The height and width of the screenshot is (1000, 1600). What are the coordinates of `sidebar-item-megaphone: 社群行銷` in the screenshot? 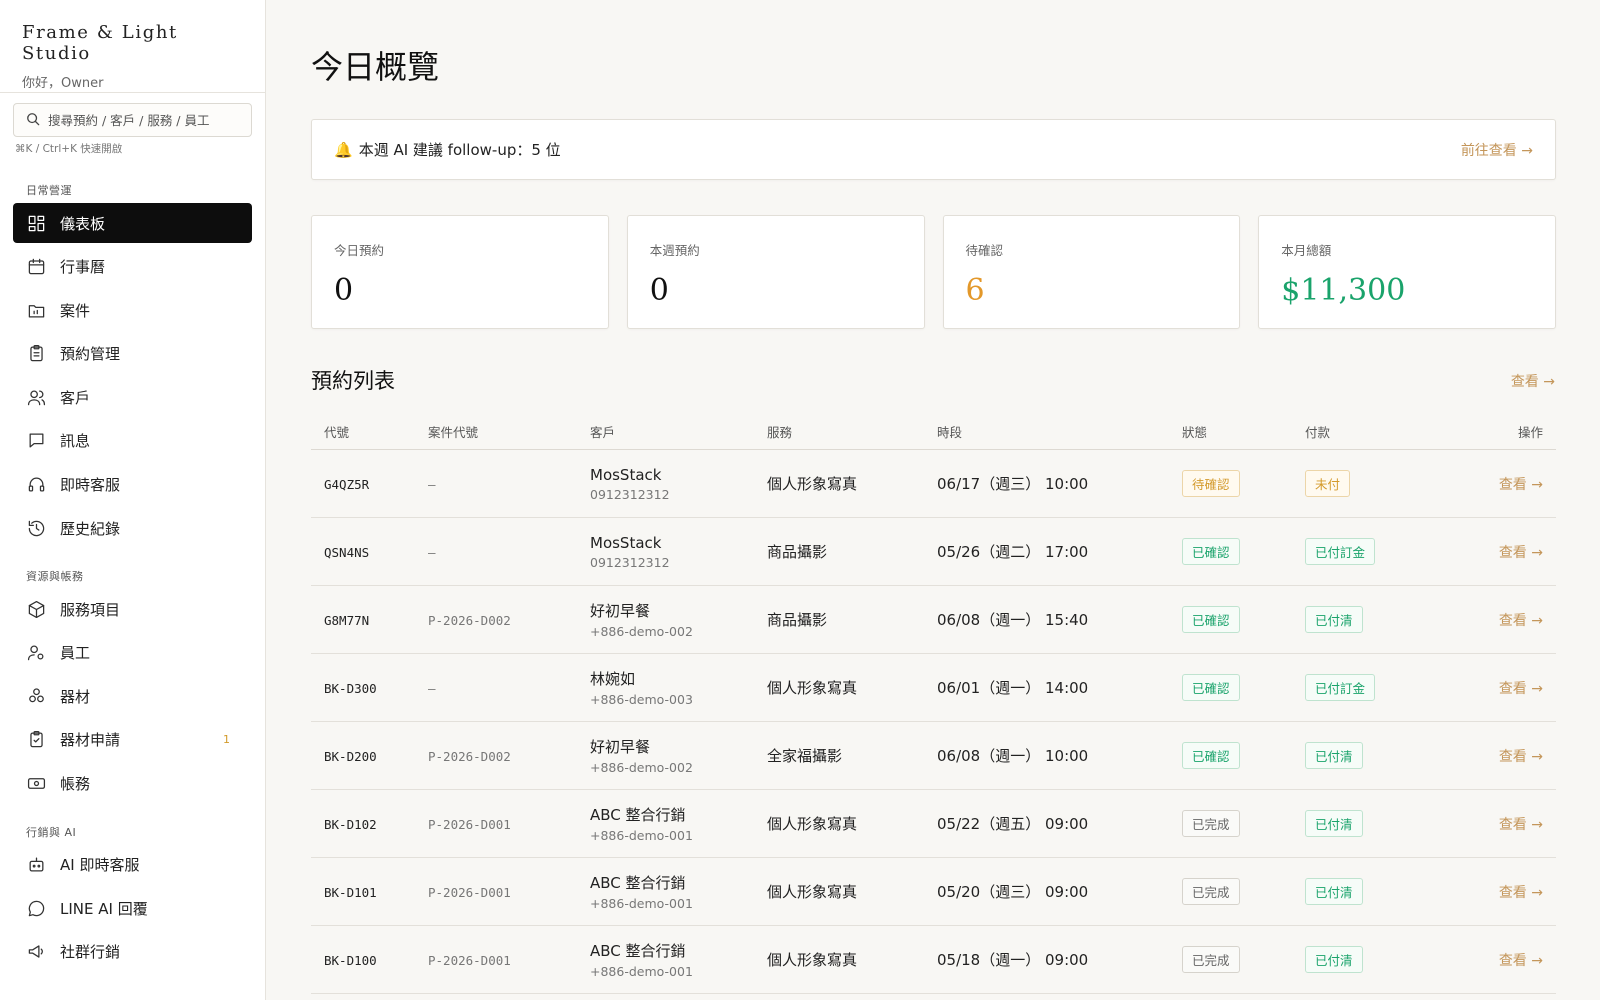 It's located at (132, 952).